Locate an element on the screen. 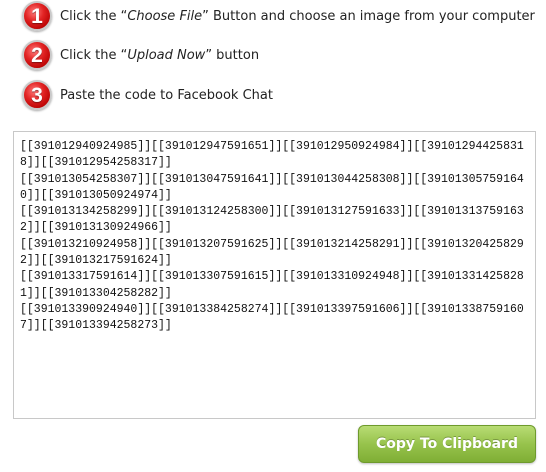  copy-button-label: Copy To Clipboard is located at coordinates (446, 444).